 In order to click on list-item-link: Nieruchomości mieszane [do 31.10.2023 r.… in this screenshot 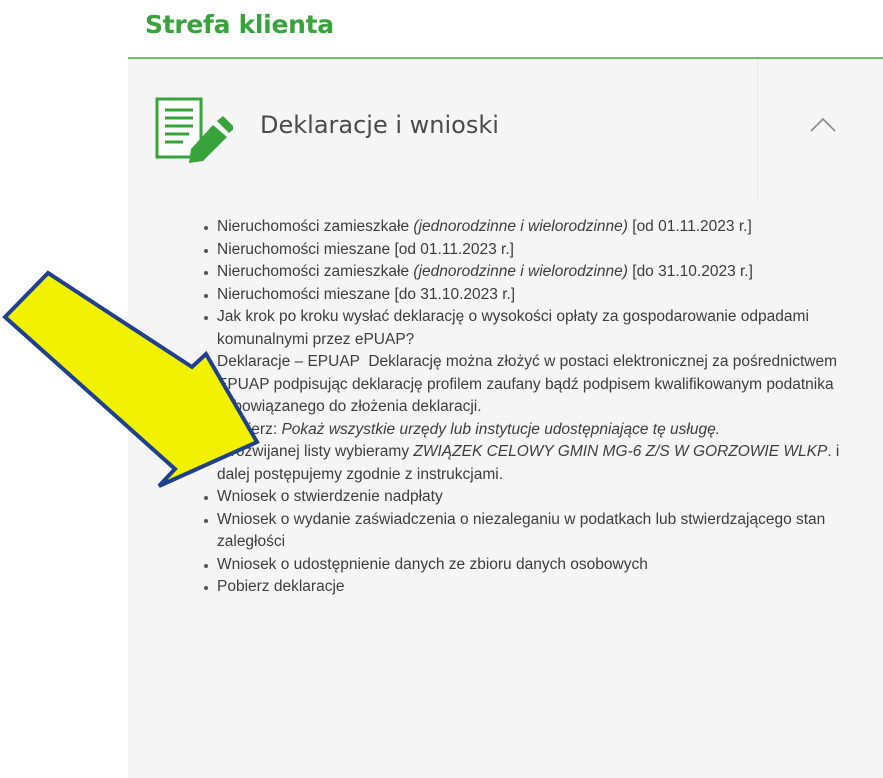, I will do `click(366, 294)`.